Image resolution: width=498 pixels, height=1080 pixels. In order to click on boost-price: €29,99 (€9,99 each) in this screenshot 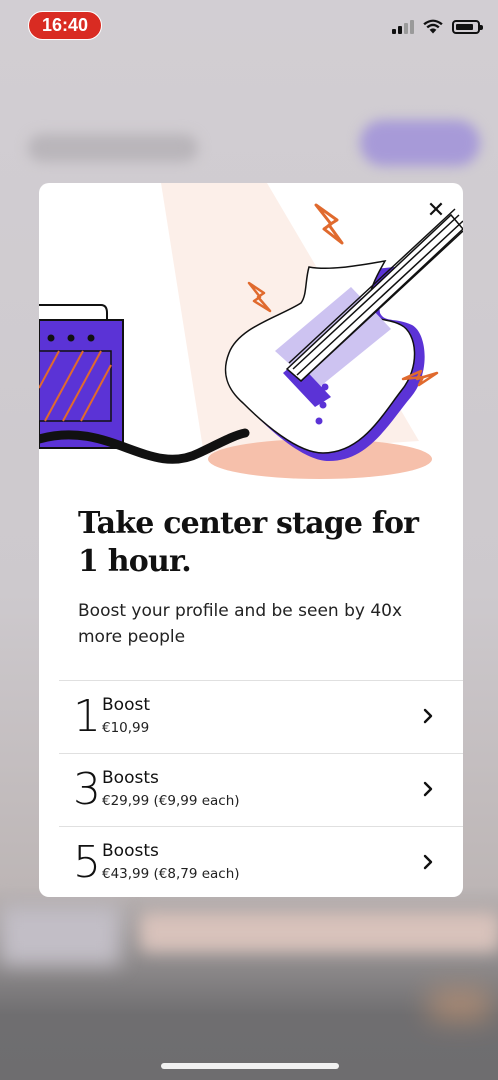, I will do `click(171, 801)`.